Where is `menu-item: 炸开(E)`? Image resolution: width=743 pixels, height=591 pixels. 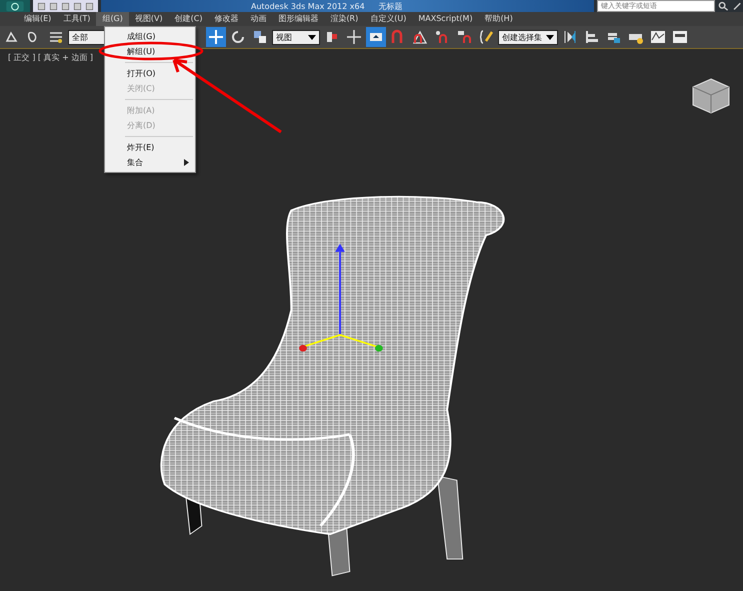 menu-item: 炸开(E) is located at coordinates (150, 147).